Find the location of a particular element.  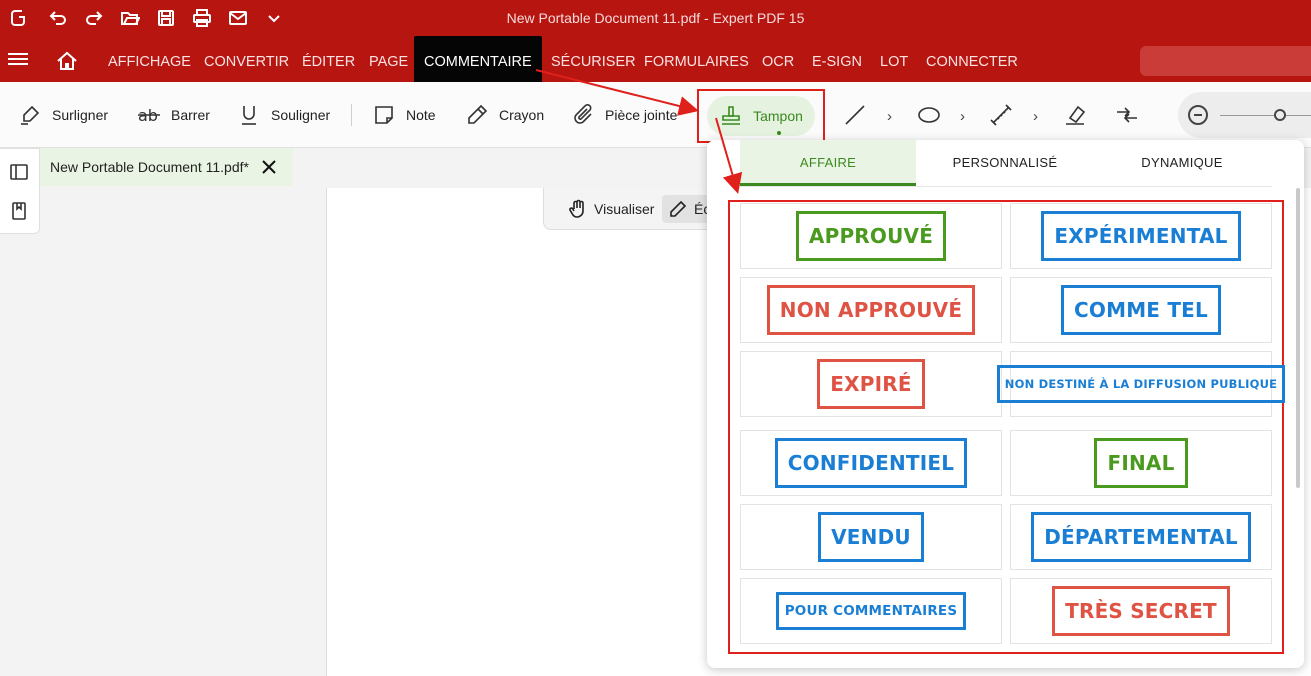

stamp-approuve: APPROUVÉ is located at coordinates (871, 236).